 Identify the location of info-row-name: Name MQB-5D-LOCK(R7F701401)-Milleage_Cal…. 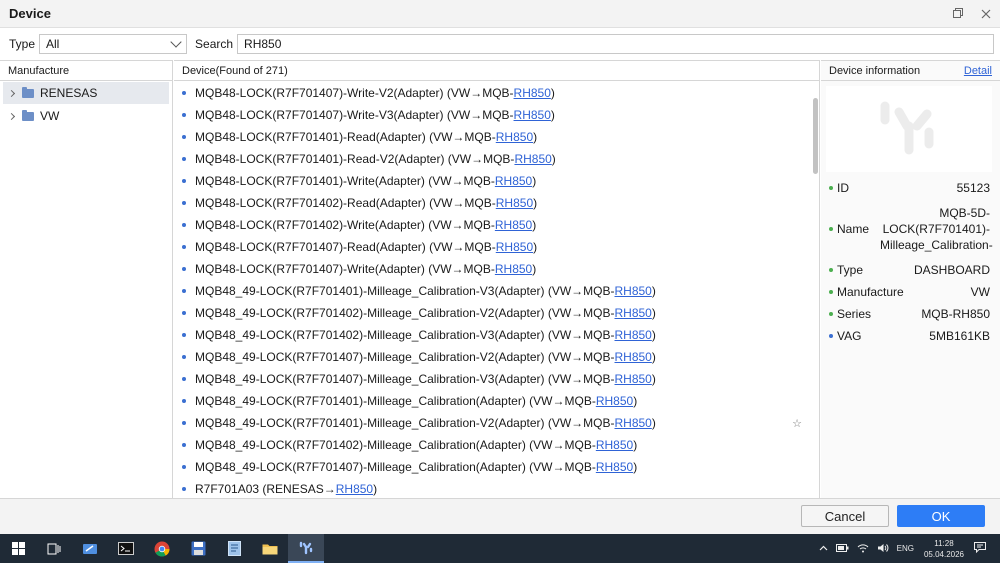
(910, 229).